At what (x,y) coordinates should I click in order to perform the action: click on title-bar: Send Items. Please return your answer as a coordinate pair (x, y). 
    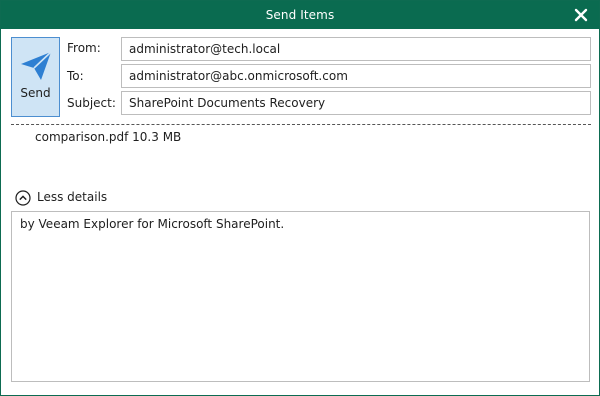
    Looking at the image, I should click on (300, 15).